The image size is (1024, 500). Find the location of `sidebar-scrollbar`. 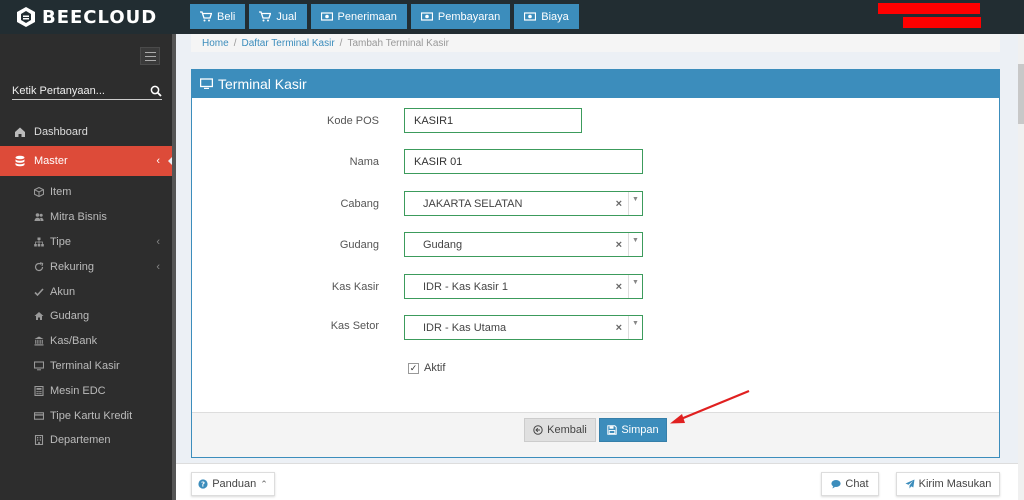

sidebar-scrollbar is located at coordinates (174, 267).